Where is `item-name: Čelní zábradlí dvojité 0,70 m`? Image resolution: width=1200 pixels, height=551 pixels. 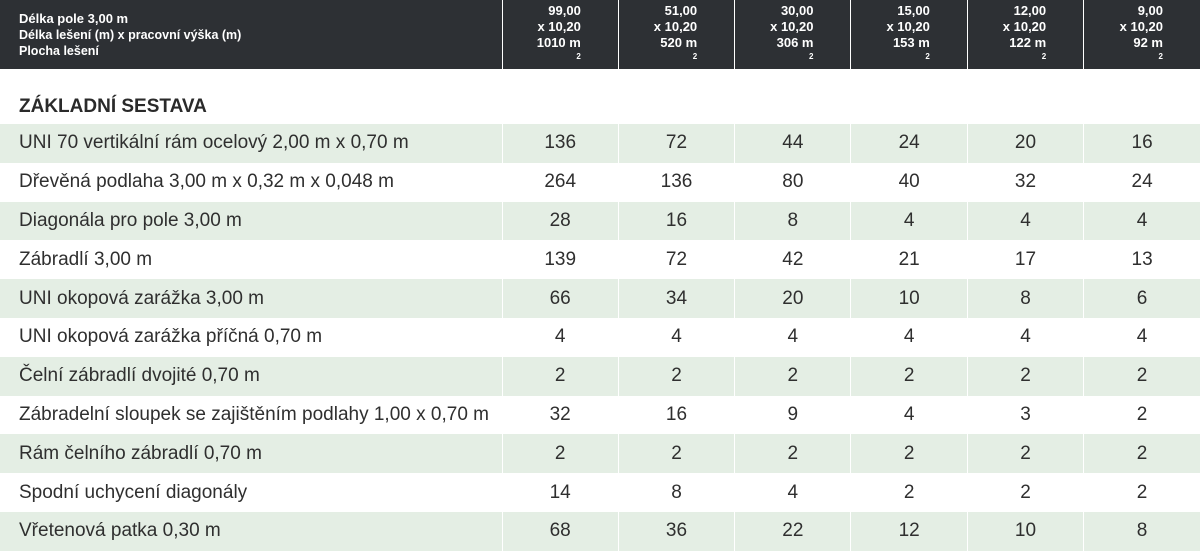
item-name: Čelní zábradlí dvojité 0,70 m is located at coordinates (139, 376).